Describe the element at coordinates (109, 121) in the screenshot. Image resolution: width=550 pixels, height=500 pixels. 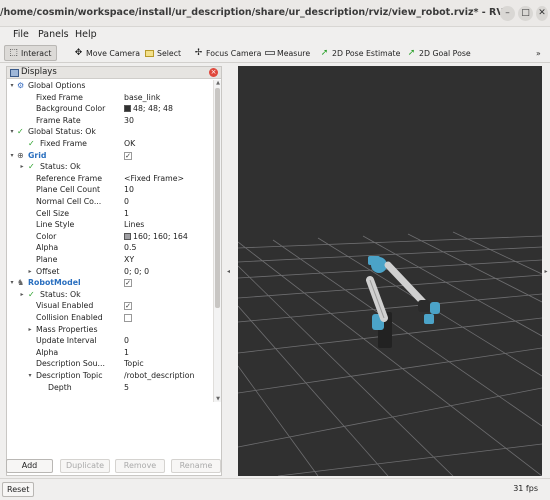
I see `tree-row-frame-rate: Frame Rate 30` at that location.